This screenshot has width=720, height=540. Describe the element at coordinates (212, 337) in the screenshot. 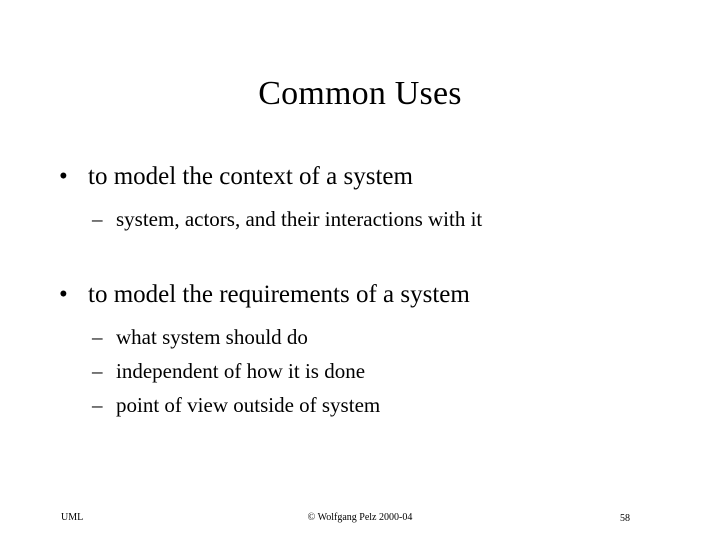

I see `sub-bullet-label: what system should do` at that location.